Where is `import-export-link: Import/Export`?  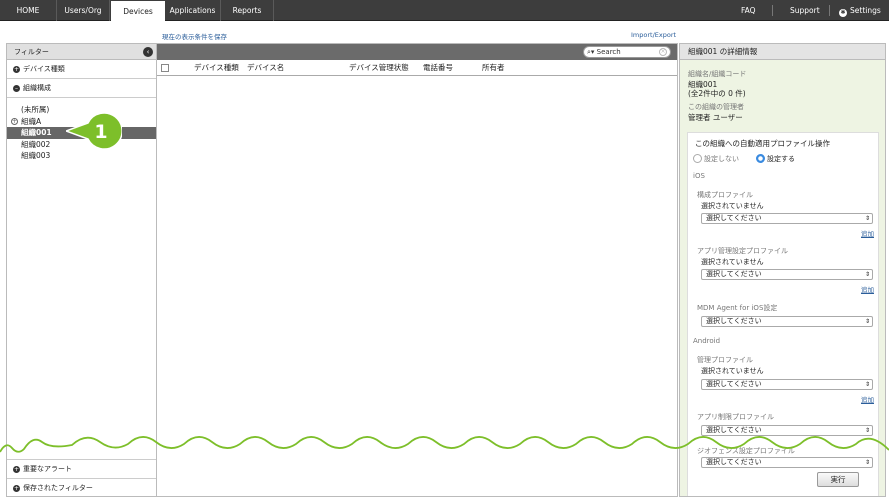
import-export-link: Import/Export is located at coordinates (653, 35).